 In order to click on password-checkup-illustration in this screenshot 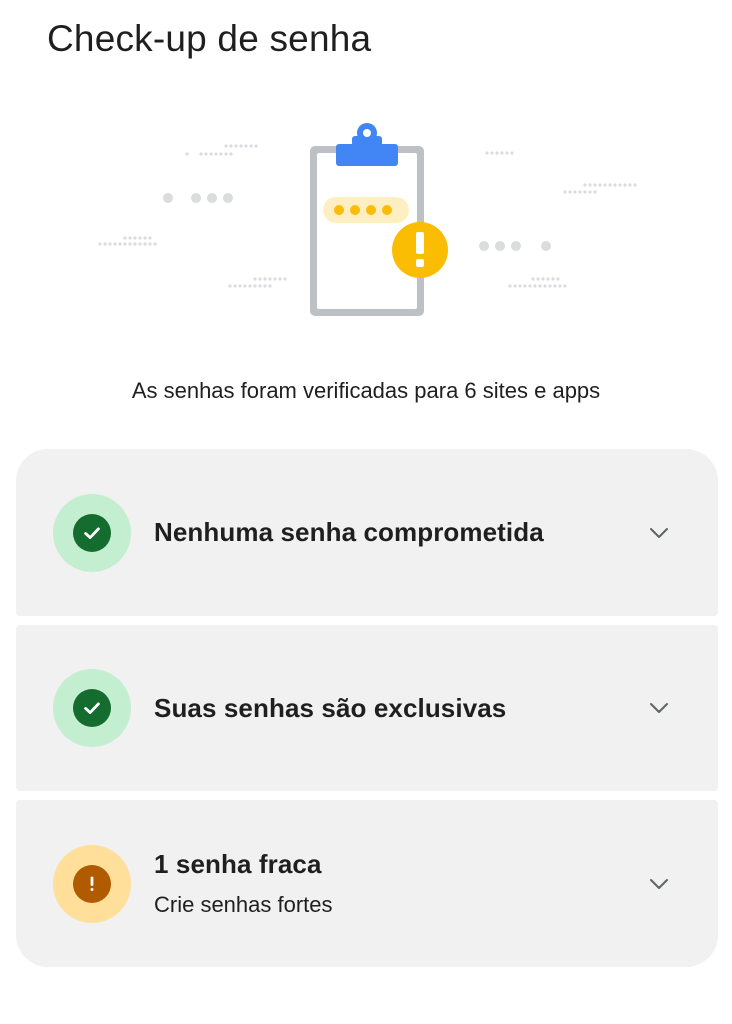, I will do `click(367, 219)`.